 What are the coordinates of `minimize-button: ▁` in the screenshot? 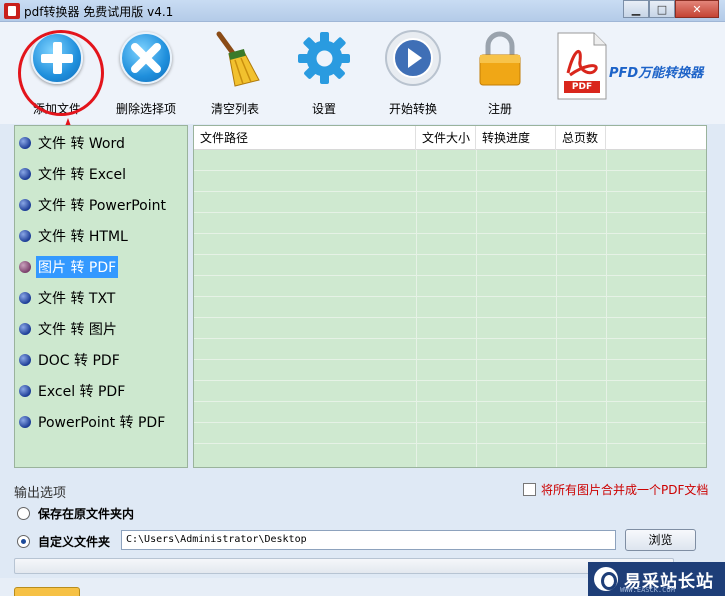 It's located at (636, 9).